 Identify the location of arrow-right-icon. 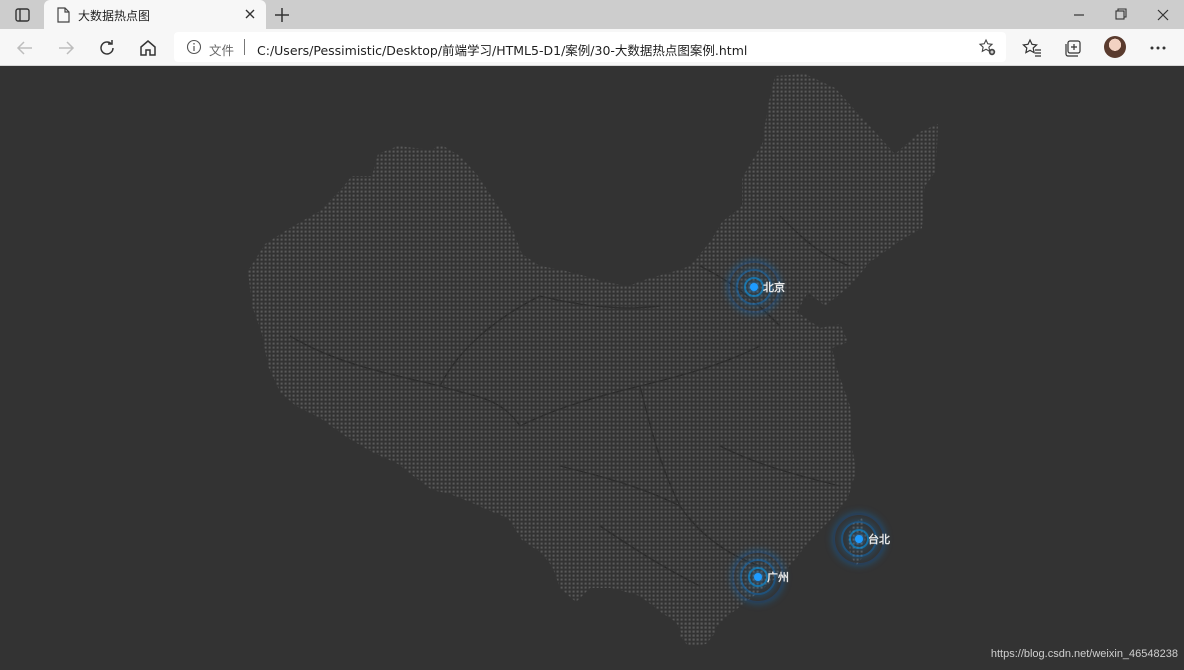
(67, 48).